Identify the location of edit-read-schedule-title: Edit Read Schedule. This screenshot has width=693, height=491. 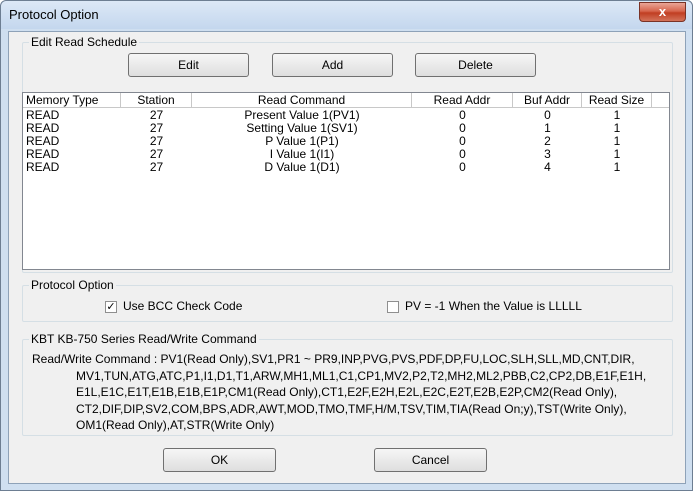
(84, 42).